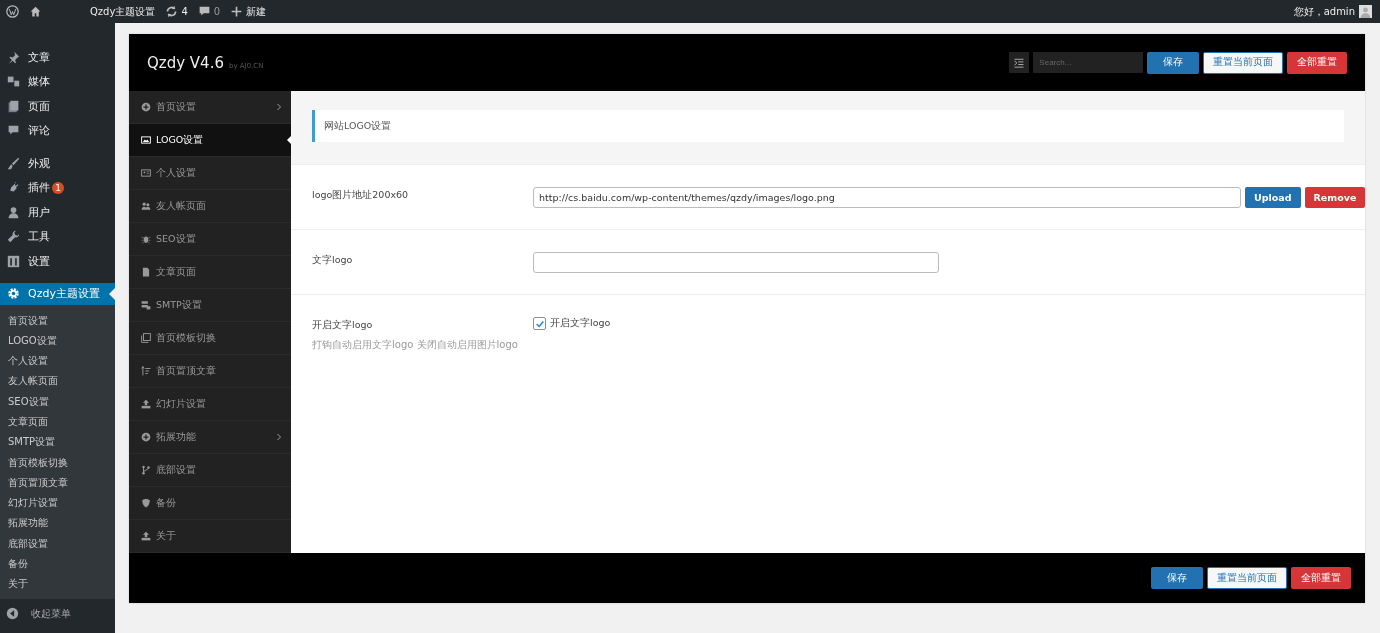  What do you see at coordinates (361, 195) in the screenshot?
I see `field-label: logo图片地址200x60` at bounding box center [361, 195].